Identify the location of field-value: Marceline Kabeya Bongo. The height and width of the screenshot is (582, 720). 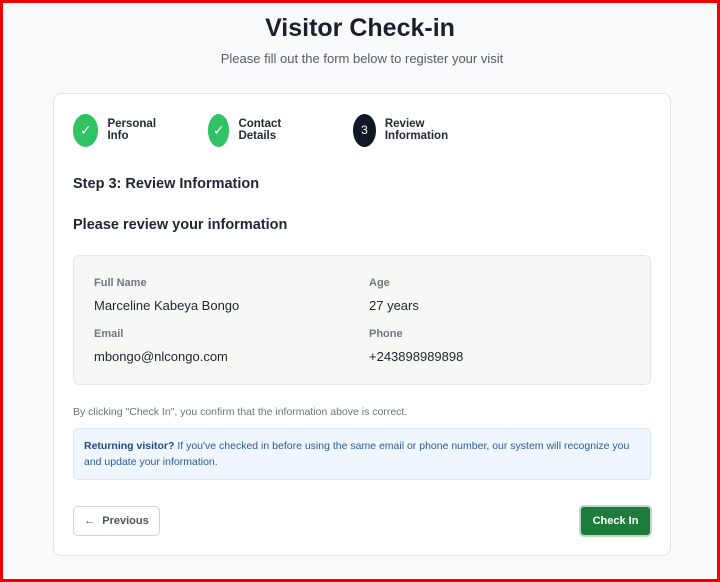
(167, 305).